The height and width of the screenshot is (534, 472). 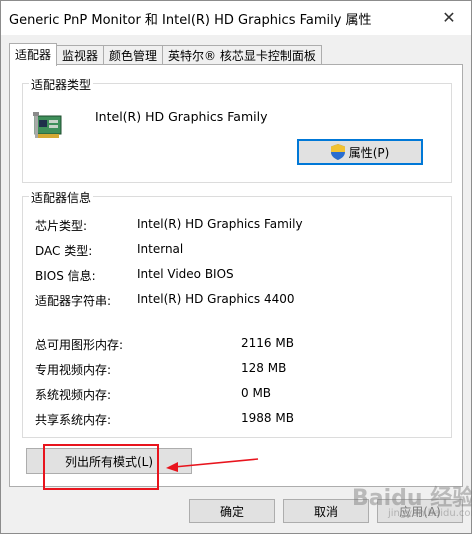 I want to click on properties-button: 属性(P), so click(x=360, y=152).